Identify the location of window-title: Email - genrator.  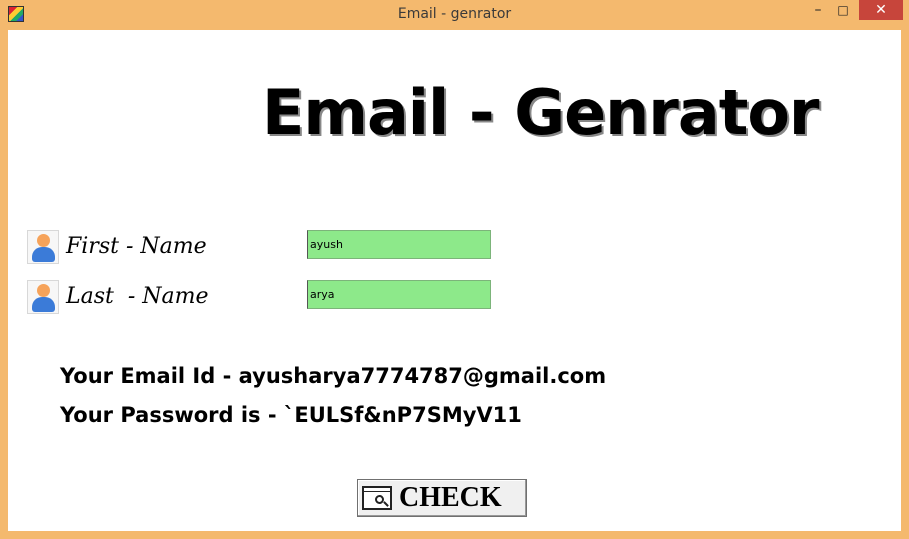
(454, 14).